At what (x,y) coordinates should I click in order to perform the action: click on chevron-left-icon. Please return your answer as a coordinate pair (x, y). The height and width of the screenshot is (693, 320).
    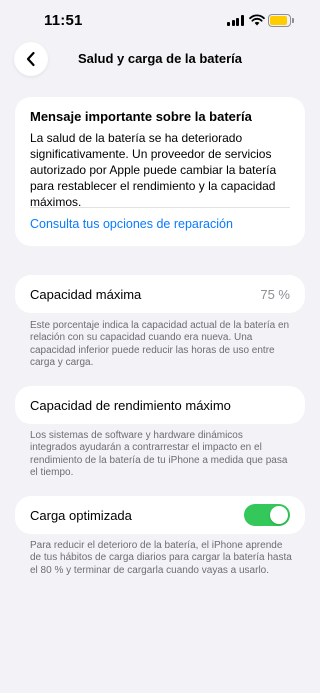
    Looking at the image, I should click on (30, 59).